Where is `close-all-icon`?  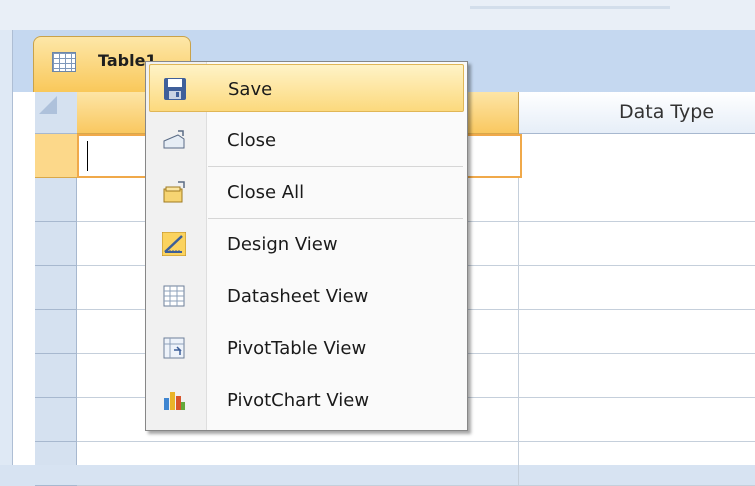 close-all-icon is located at coordinates (174, 192).